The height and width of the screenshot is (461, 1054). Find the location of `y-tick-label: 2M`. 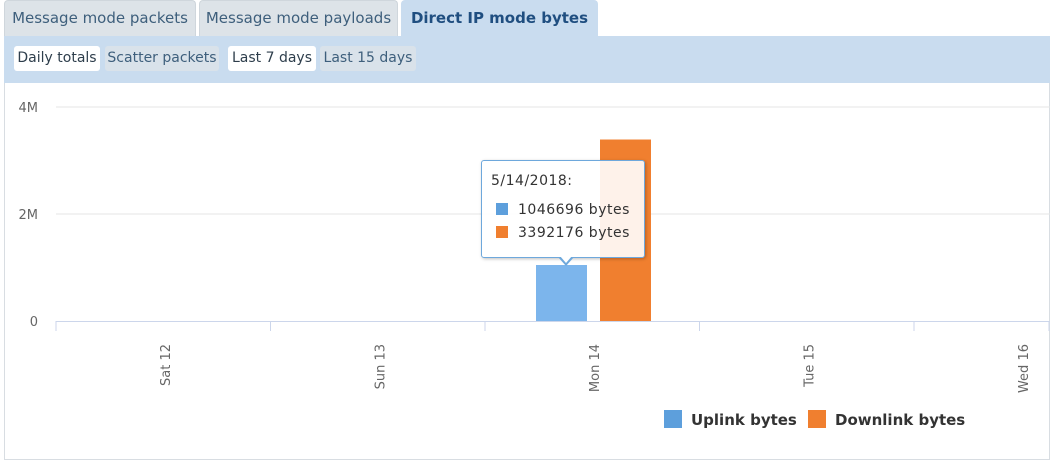

y-tick-label: 2M is located at coordinates (29, 215).